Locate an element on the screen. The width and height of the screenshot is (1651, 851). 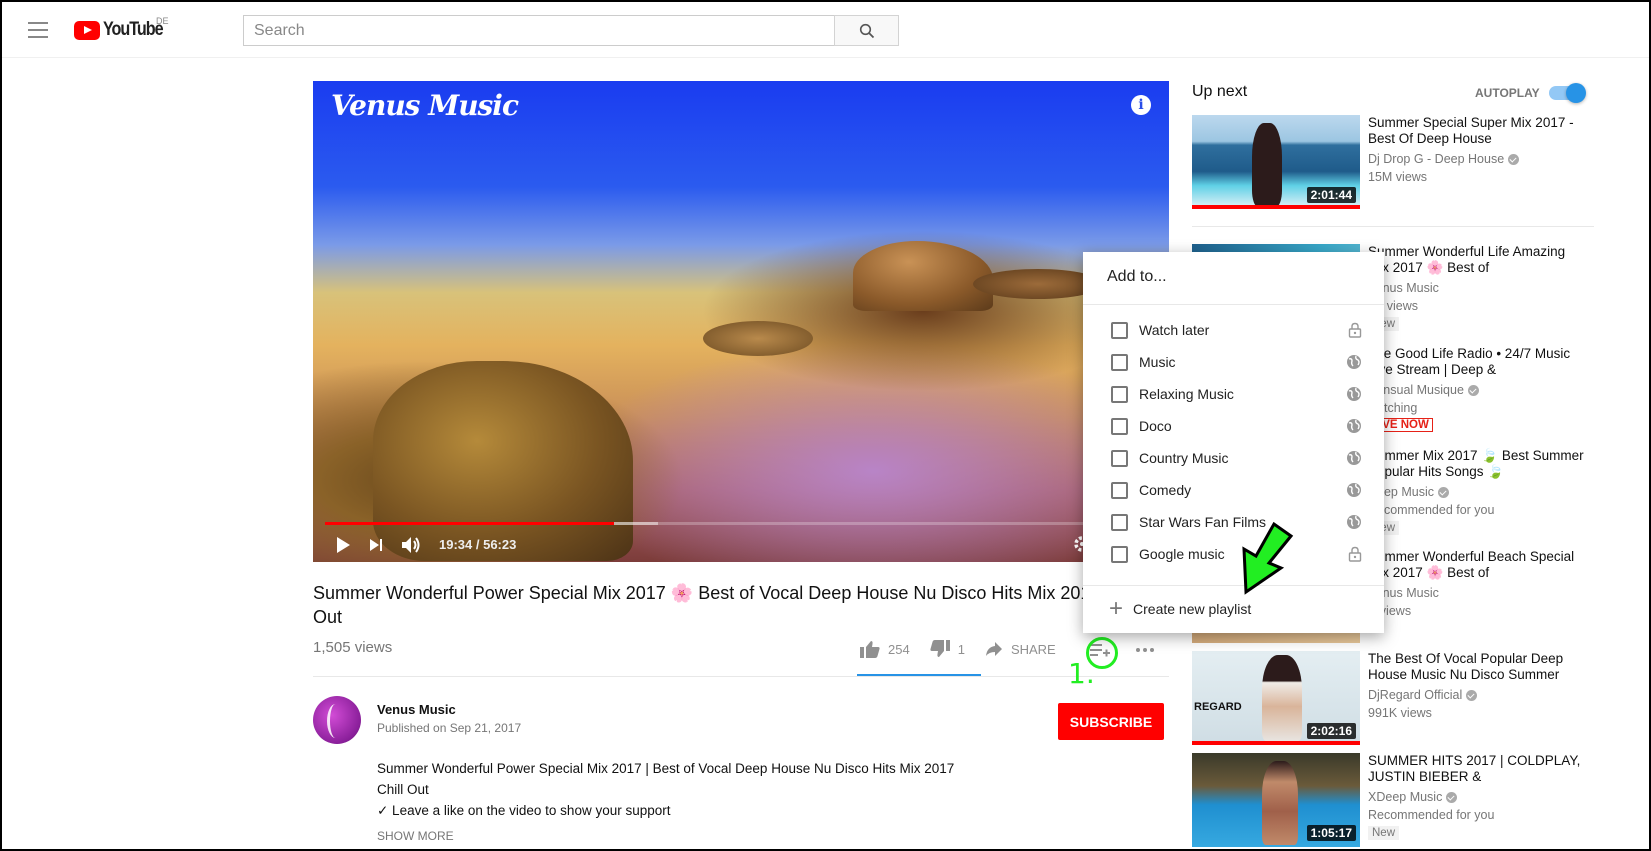
search-icon is located at coordinates (866, 30).